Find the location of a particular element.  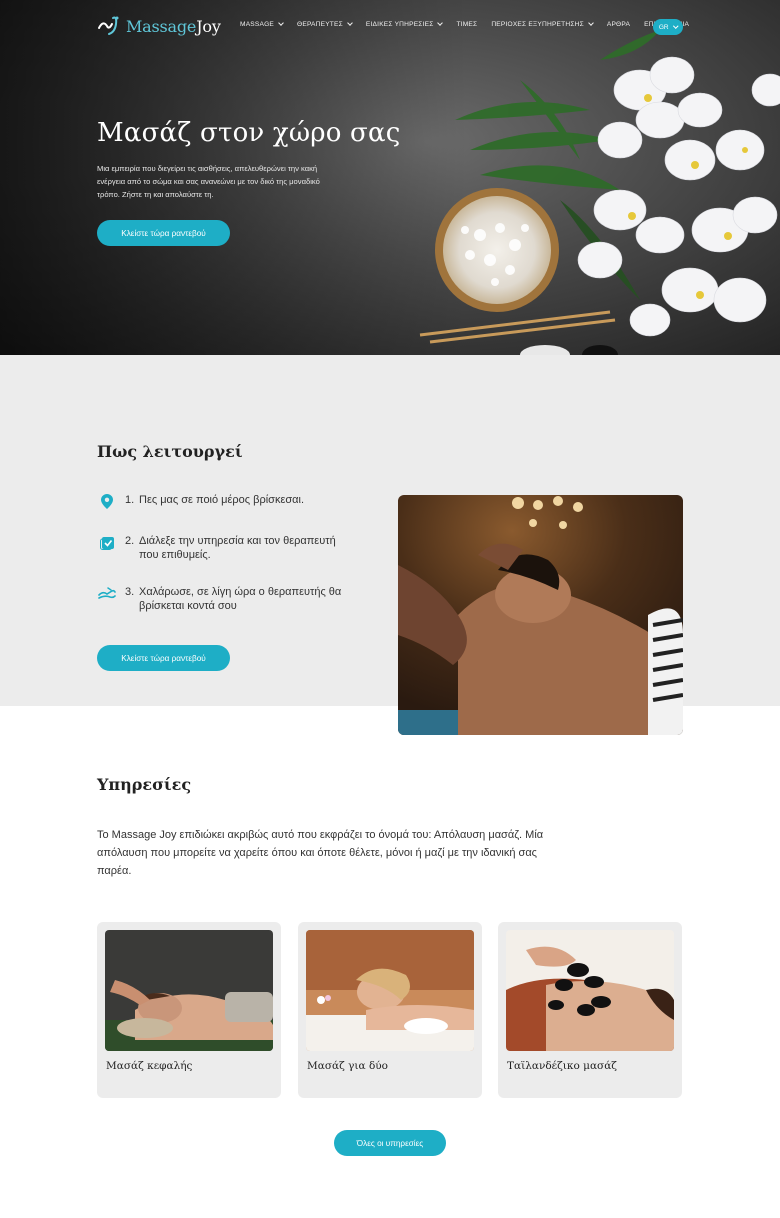

service-card-head-massage: Μασάζ κεφαλής is located at coordinates (189, 1010).